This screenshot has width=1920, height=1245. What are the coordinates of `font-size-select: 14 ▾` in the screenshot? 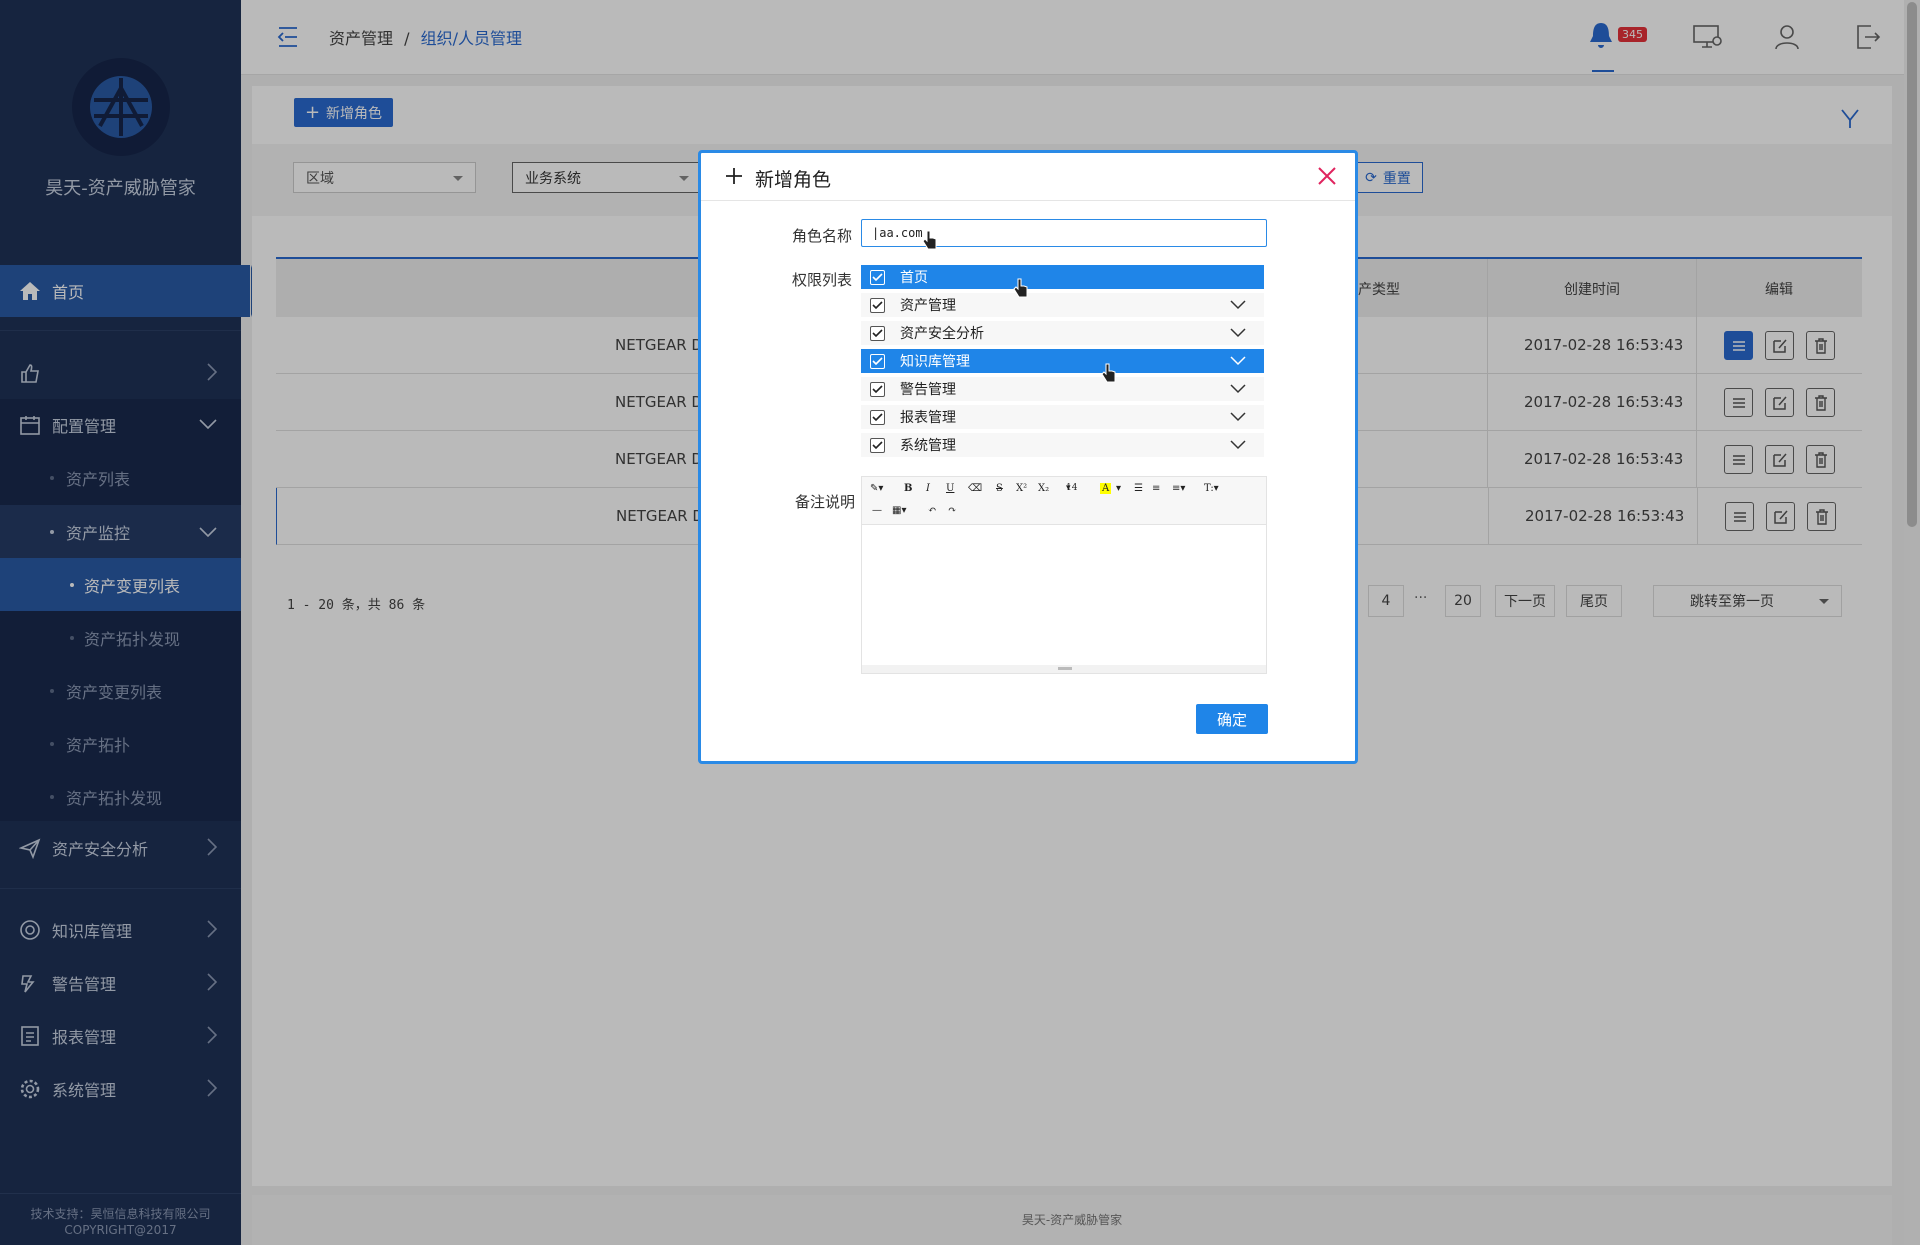 It's located at (1071, 488).